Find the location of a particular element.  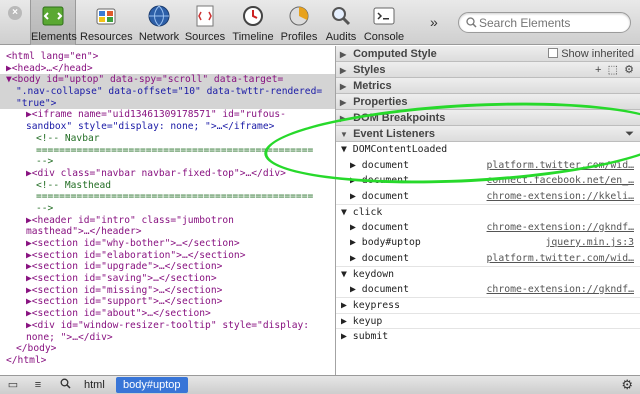

section-event-listeners: ▼ Event Listeners ⏷ is located at coordinates (488, 134).